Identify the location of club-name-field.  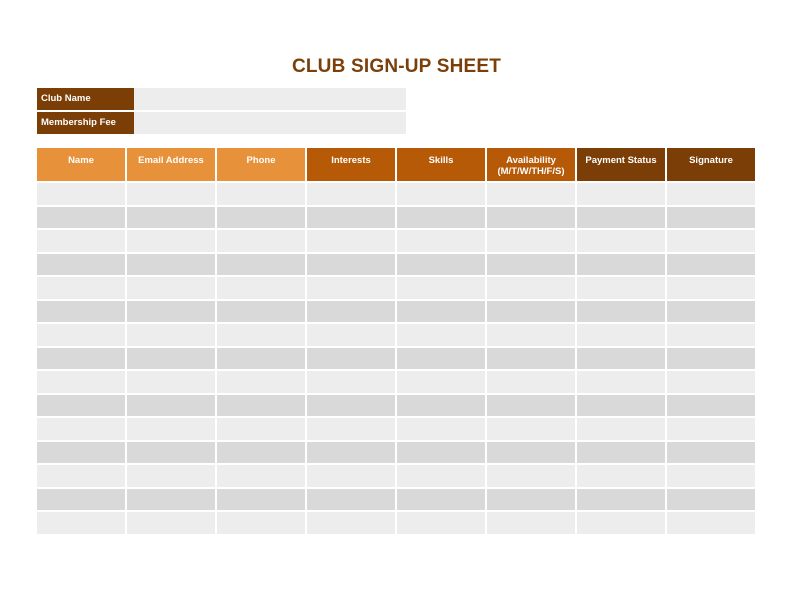
(270, 99).